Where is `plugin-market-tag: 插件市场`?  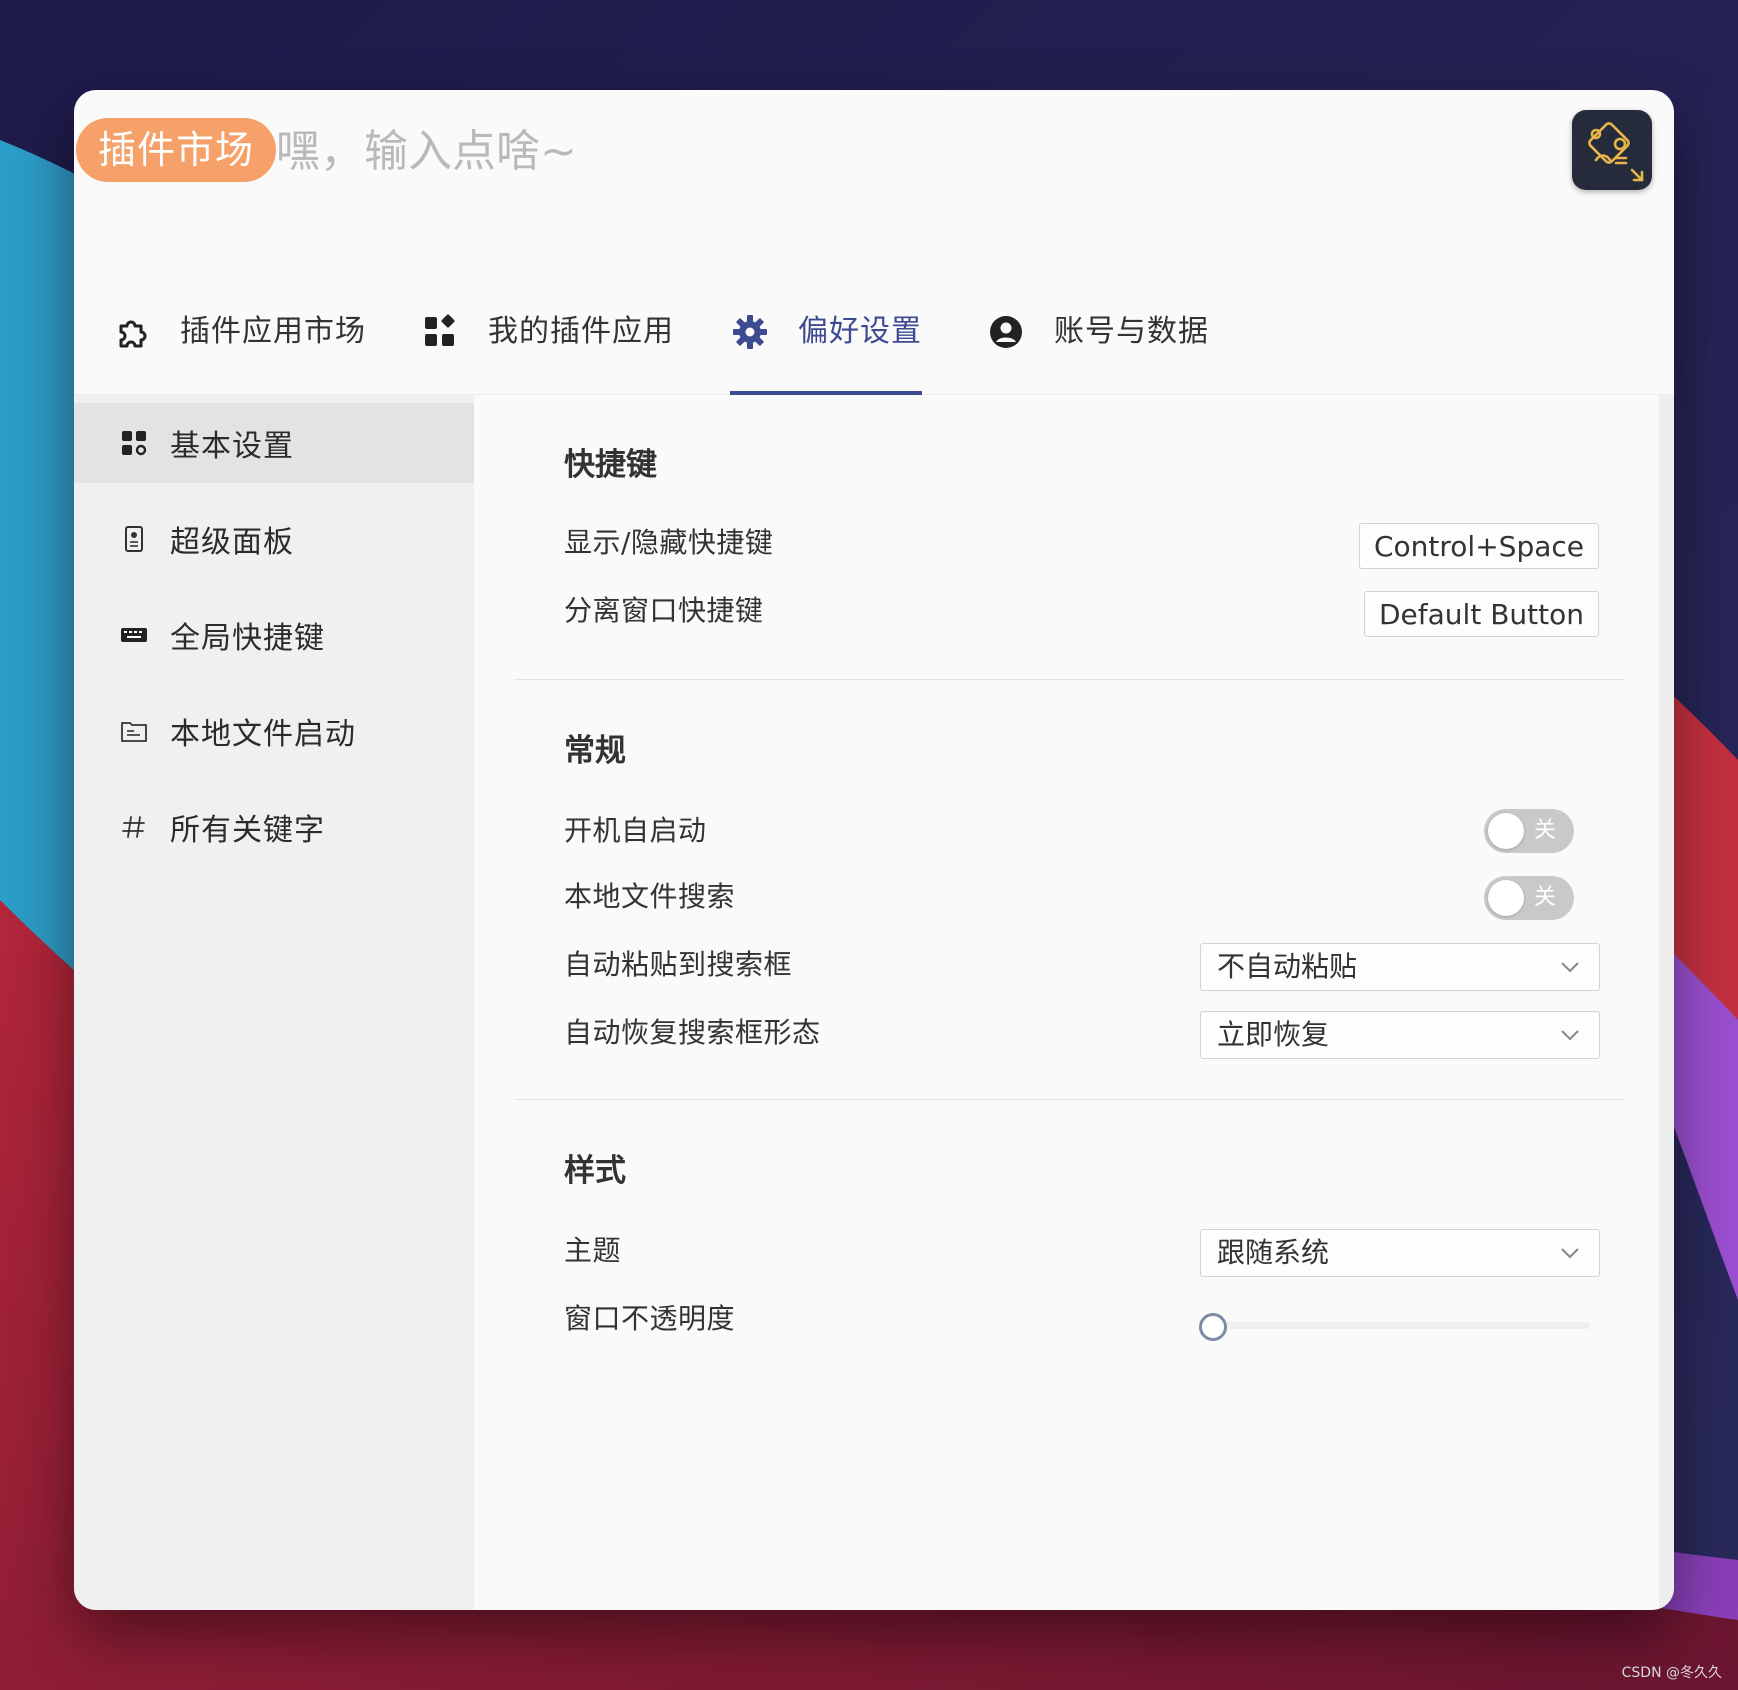
plugin-market-tag: 插件市场 is located at coordinates (176, 150).